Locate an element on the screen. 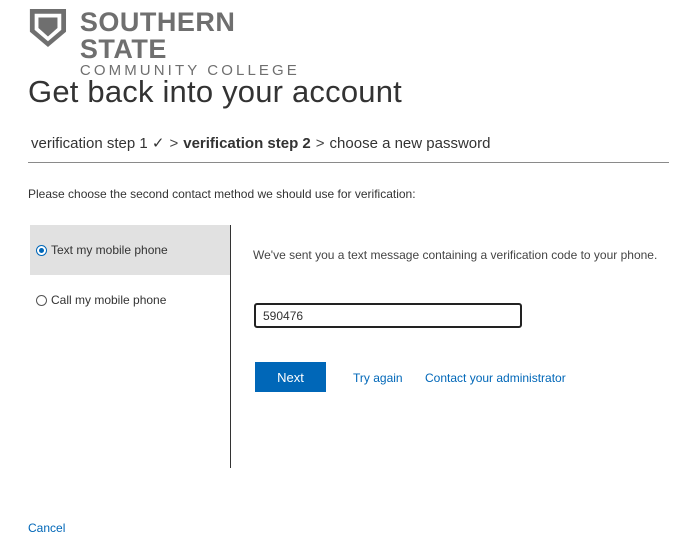  logo-text: SOUTHERN STATE COMMUNITY COLLEGE is located at coordinates (198, 42).